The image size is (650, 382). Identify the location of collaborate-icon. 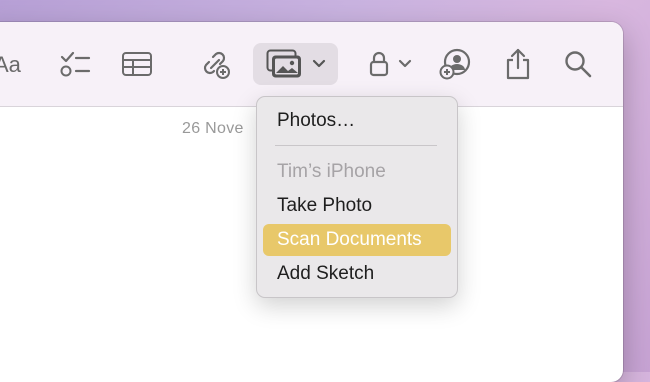
(455, 64).